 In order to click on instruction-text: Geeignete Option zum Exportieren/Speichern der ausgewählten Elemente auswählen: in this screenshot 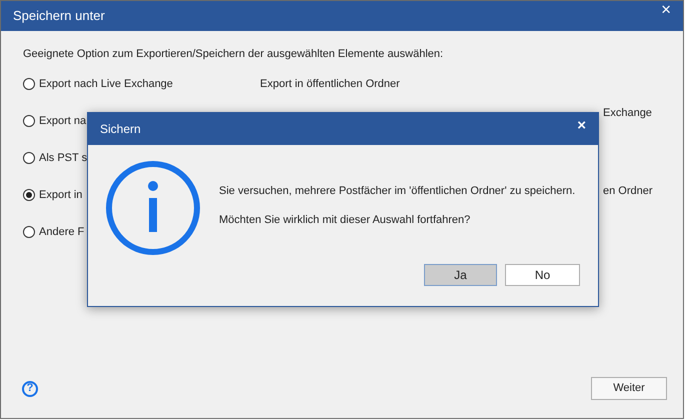, I will do `click(233, 54)`.